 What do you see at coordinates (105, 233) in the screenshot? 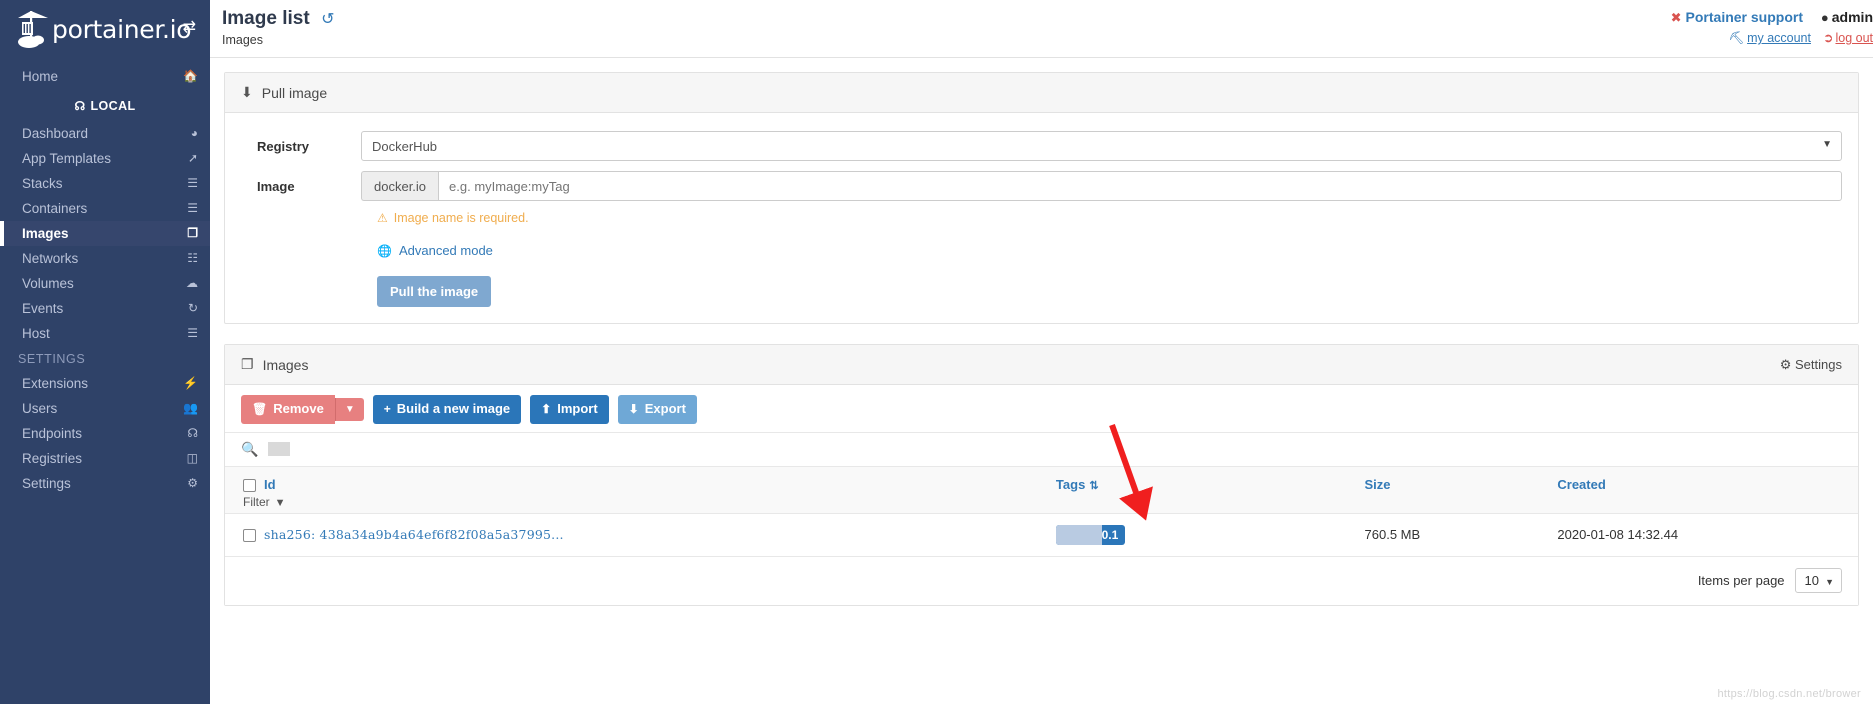
I see `sidebar-item-images: Images ❐` at bounding box center [105, 233].